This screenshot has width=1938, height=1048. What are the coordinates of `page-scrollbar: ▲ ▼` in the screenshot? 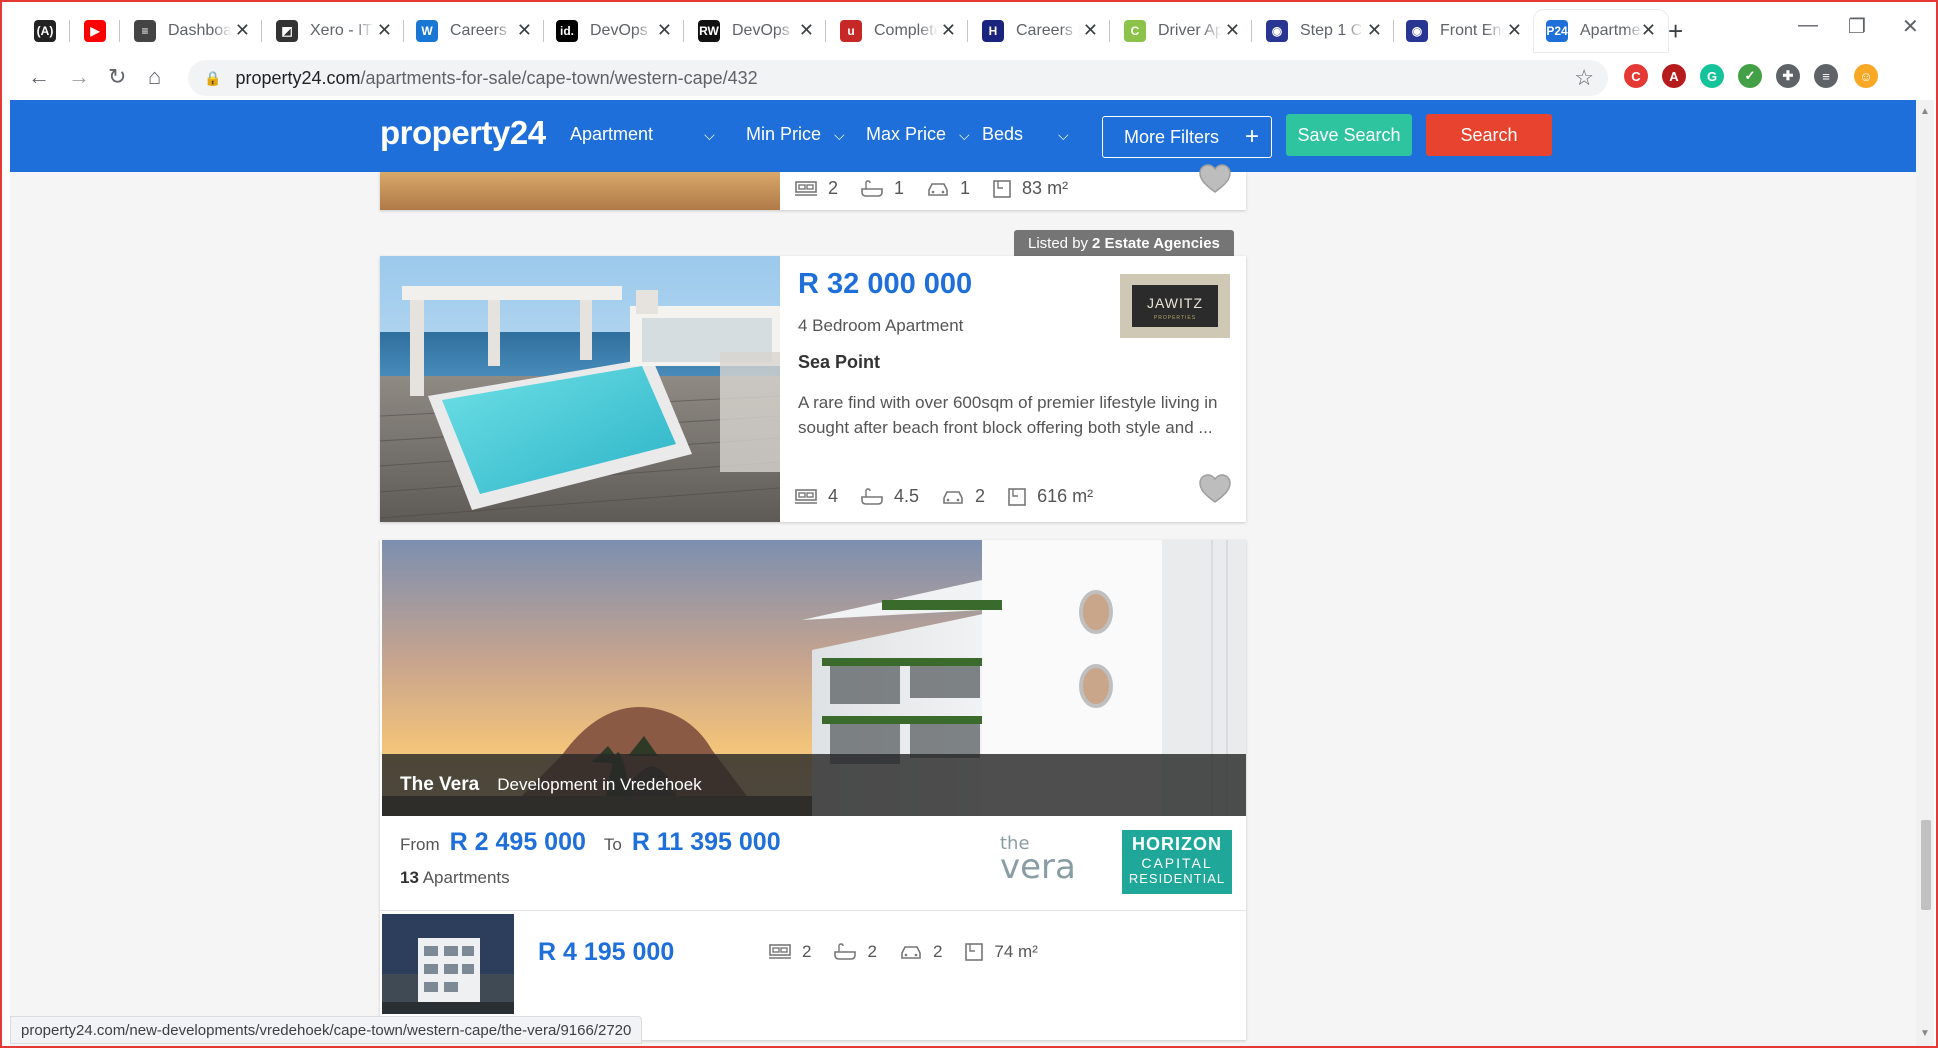 It's located at (1925, 573).